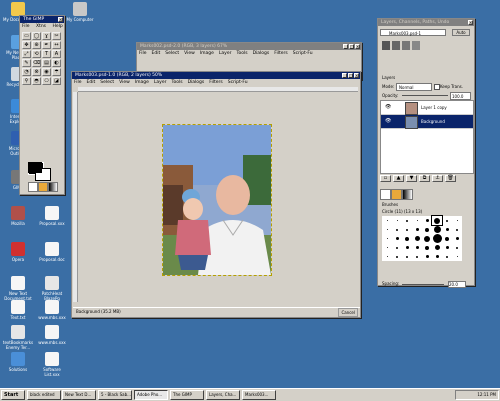  Describe the element at coordinates (225, 53) in the screenshot. I see `back-menu-layer: Layer` at that location.